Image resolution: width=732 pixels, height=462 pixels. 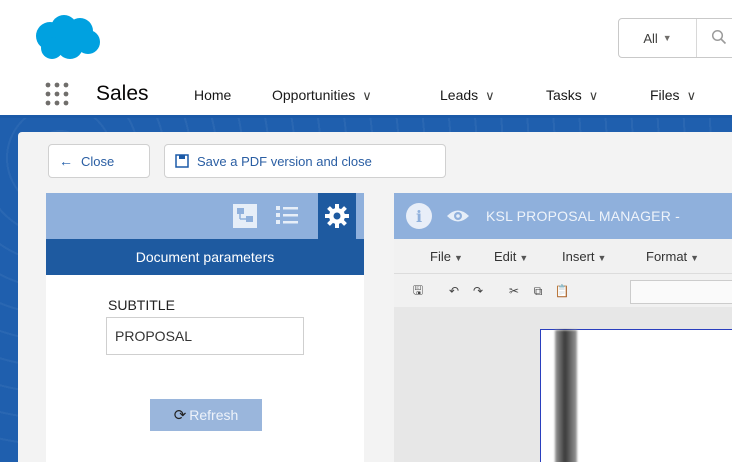 What do you see at coordinates (205, 257) in the screenshot?
I see `panel-title: Document parameters` at bounding box center [205, 257].